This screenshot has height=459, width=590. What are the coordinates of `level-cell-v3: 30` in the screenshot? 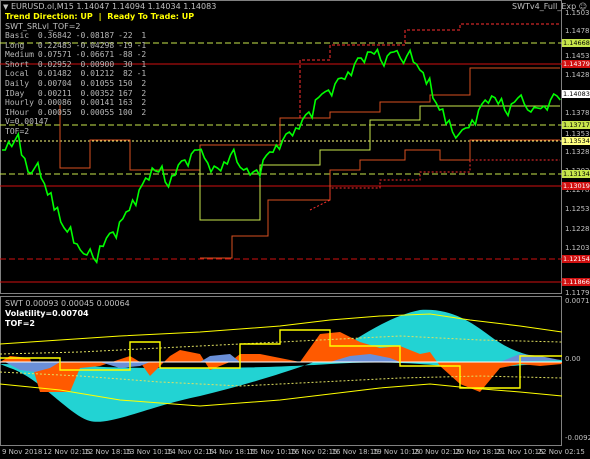 It's located at (127, 64).